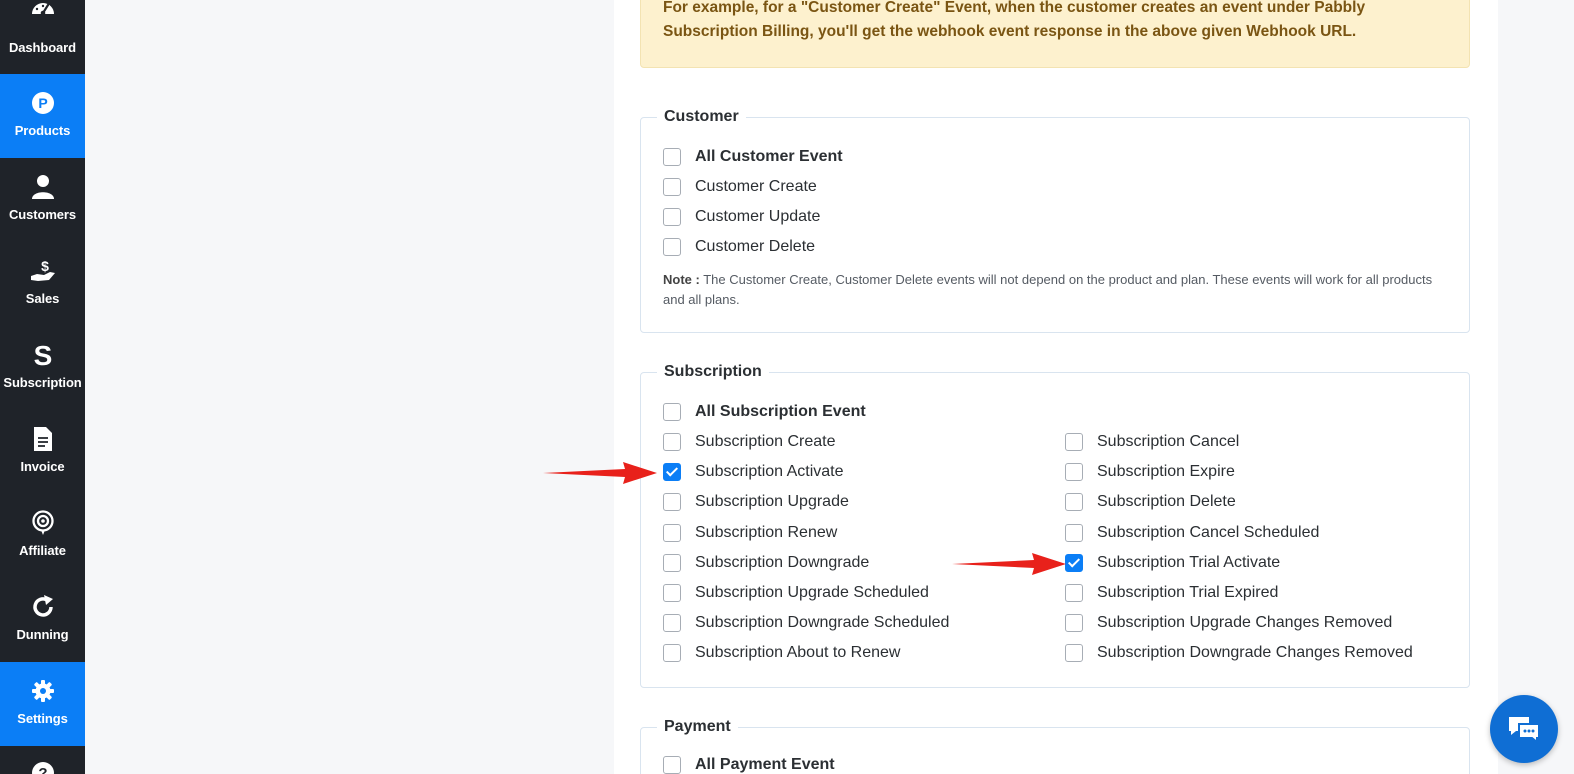 The width and height of the screenshot is (1574, 774). I want to click on subscription-delete-checkbox: Subscription Delete, so click(1150, 502).